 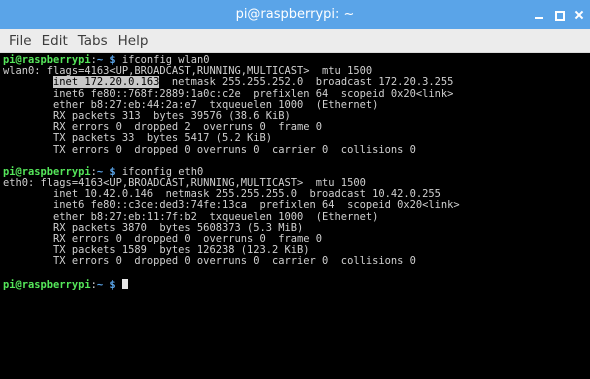 What do you see at coordinates (539, 15) in the screenshot?
I see `minimize-icon` at bounding box center [539, 15].